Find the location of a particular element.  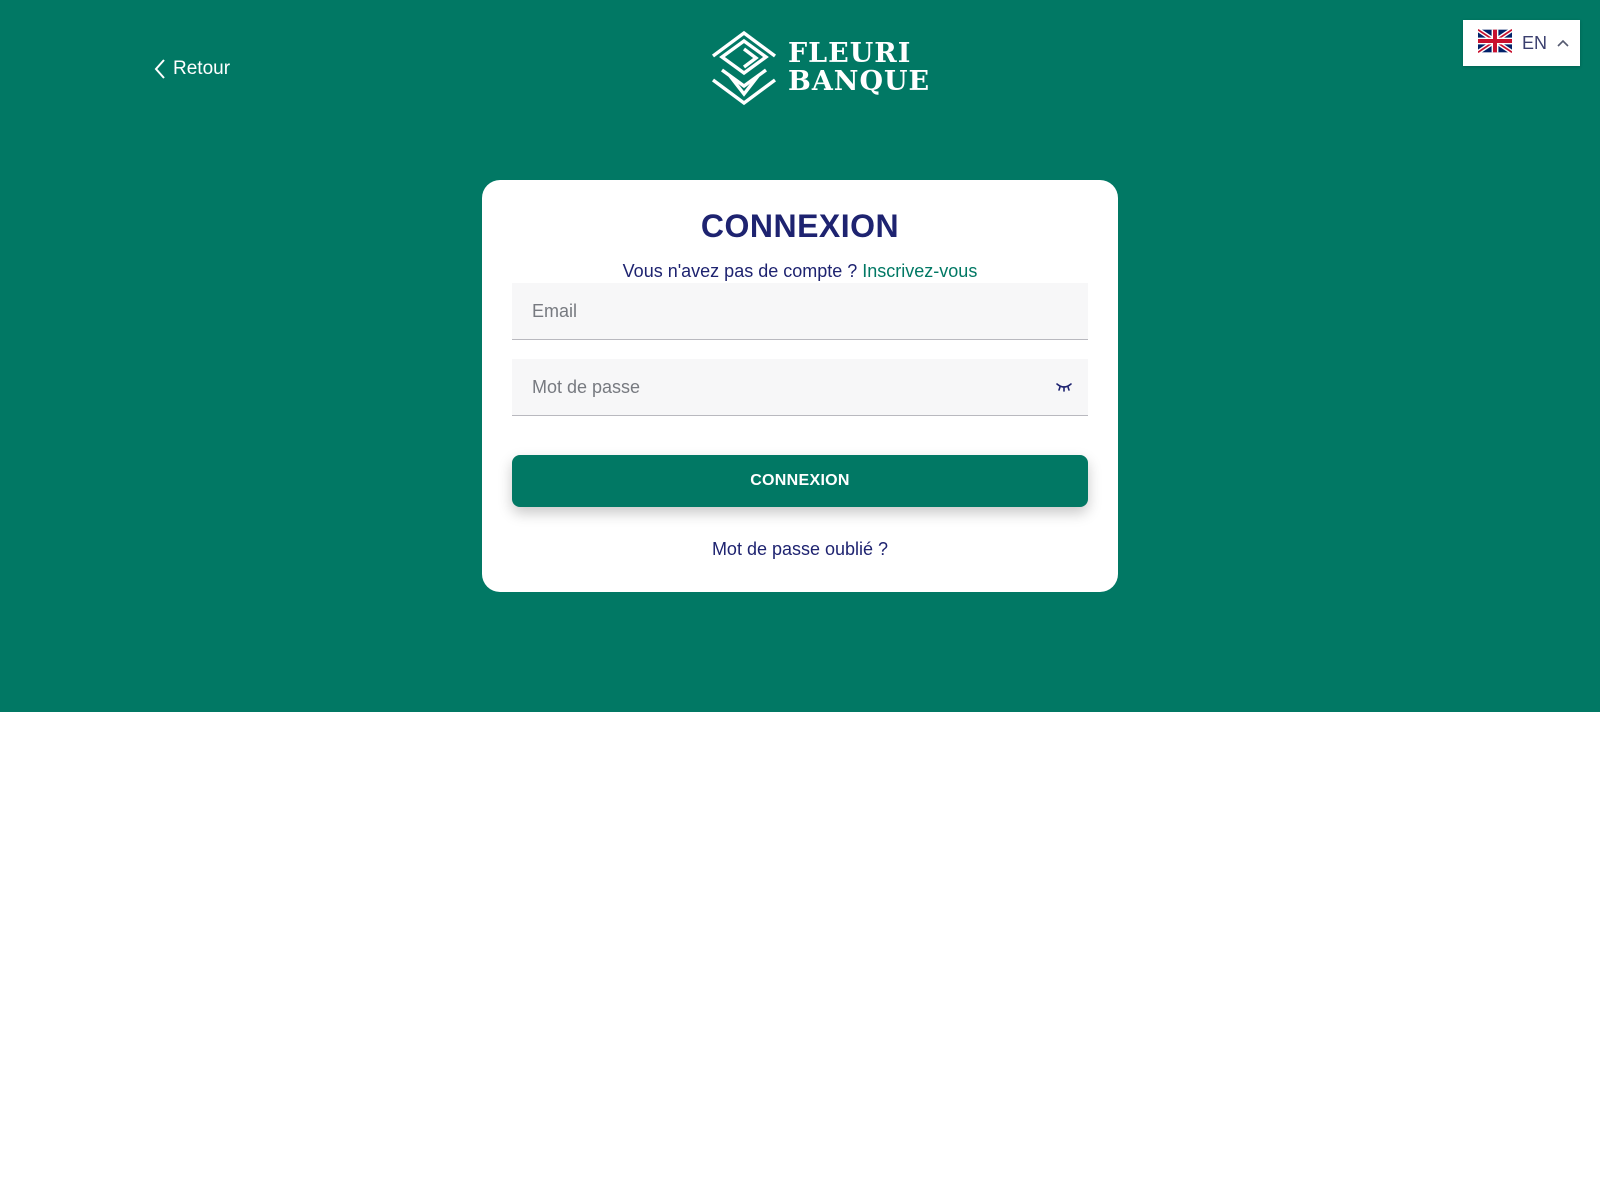

chevron-up-icon is located at coordinates (1563, 43).